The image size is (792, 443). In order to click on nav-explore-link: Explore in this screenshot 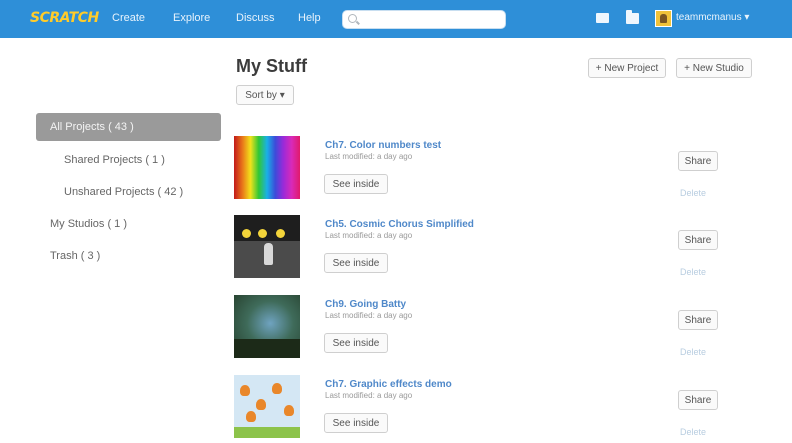, I will do `click(191, 18)`.